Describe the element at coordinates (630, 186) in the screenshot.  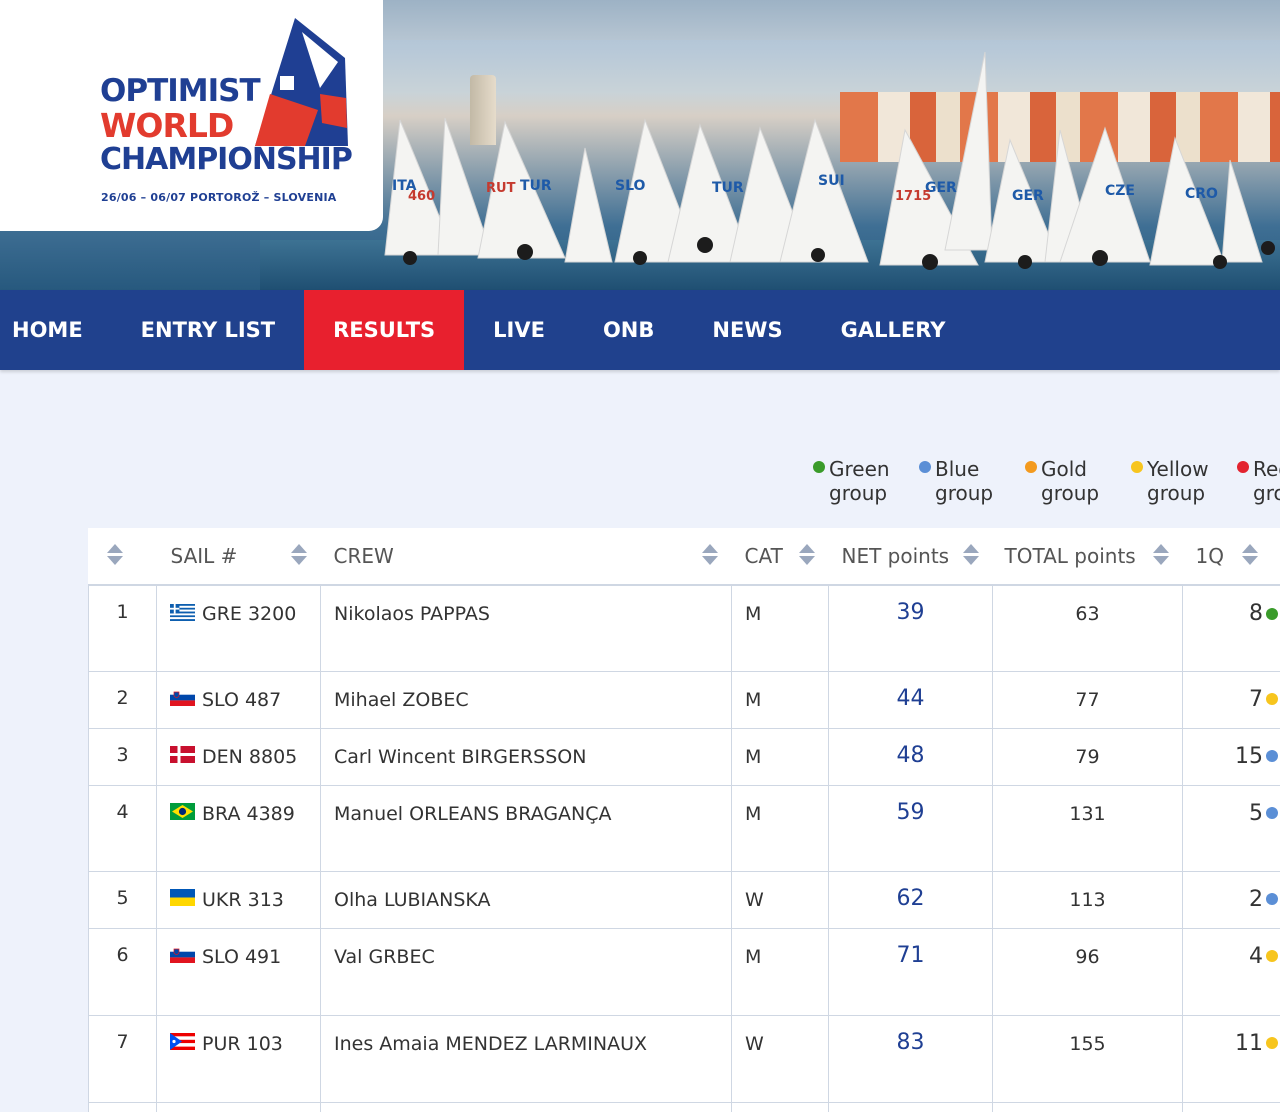
I see `svg-text: SLO` at that location.